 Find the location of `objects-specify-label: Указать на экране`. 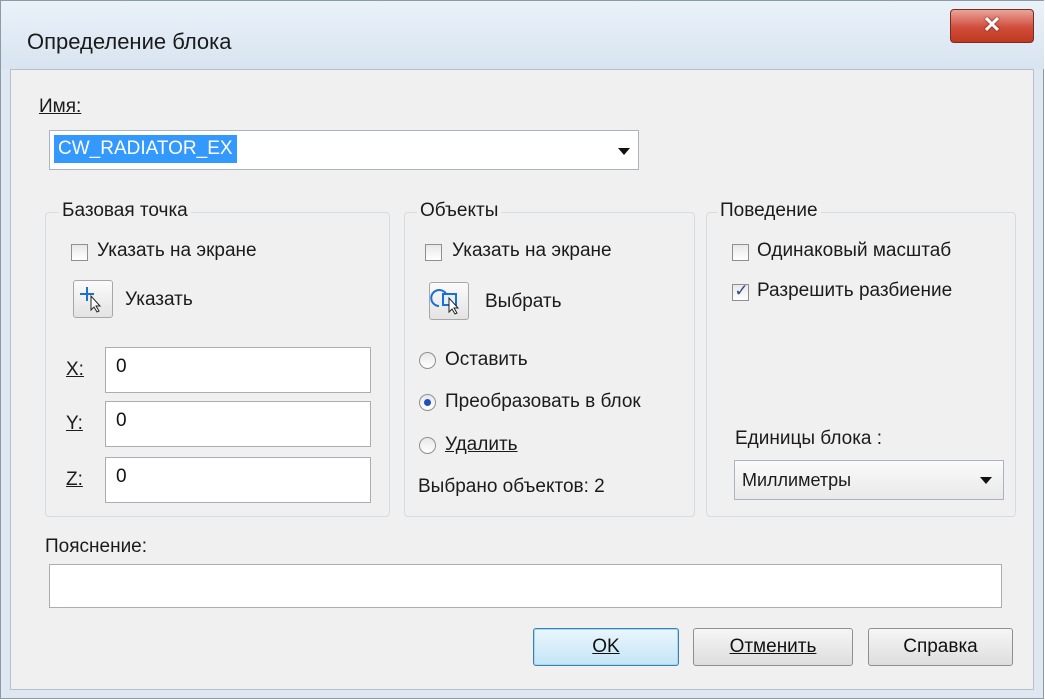

objects-specify-label: Указать на экране is located at coordinates (532, 250).